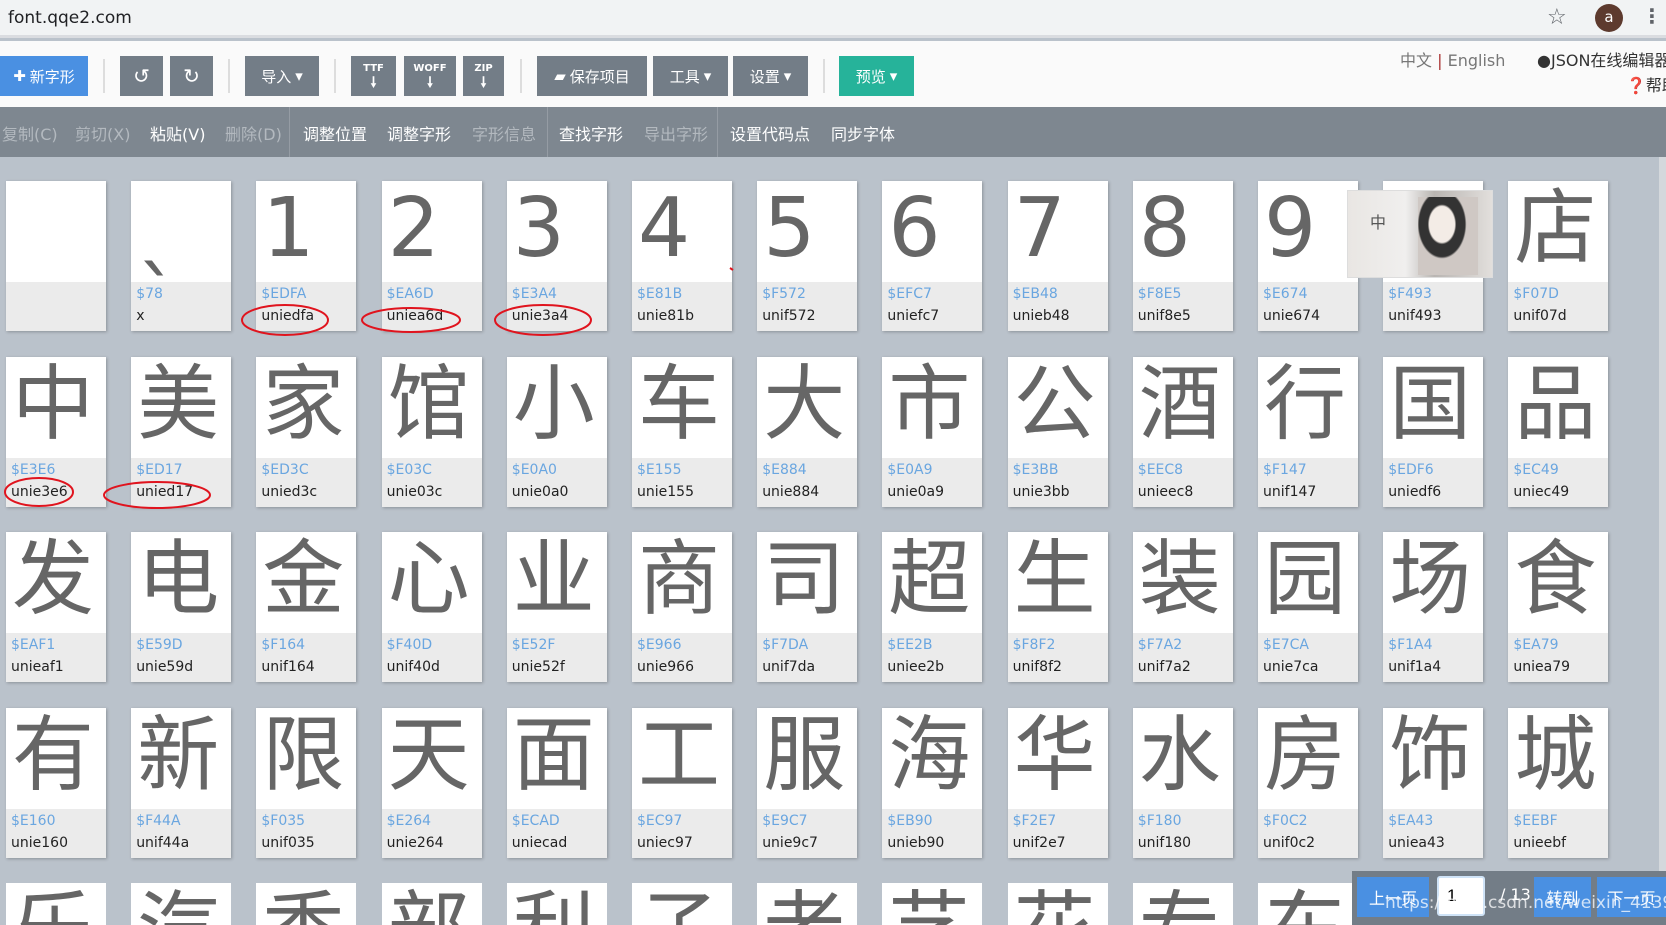 The height and width of the screenshot is (925, 1666). I want to click on glyph-card: 馆 $E03C unie03c, so click(431, 431).